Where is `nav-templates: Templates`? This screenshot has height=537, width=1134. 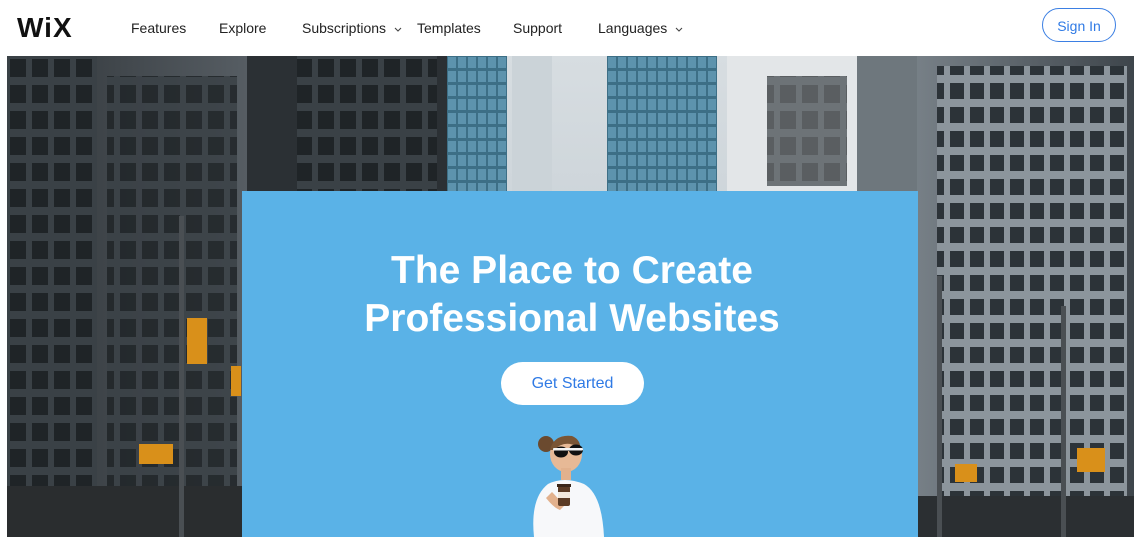 nav-templates: Templates is located at coordinates (449, 28).